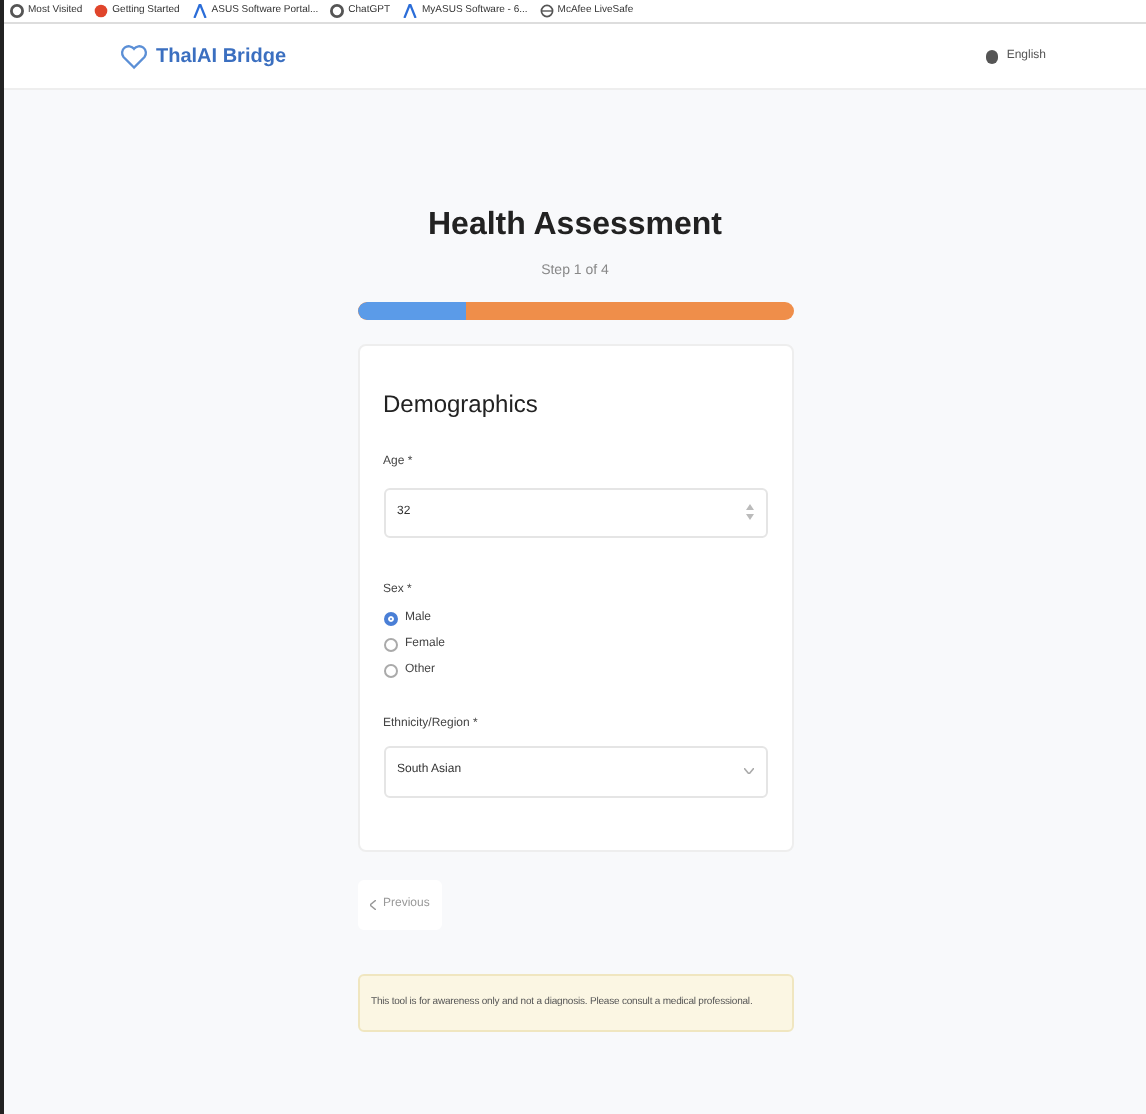 The height and width of the screenshot is (1114, 1146). I want to click on chevron-down-icon, so click(748, 771).